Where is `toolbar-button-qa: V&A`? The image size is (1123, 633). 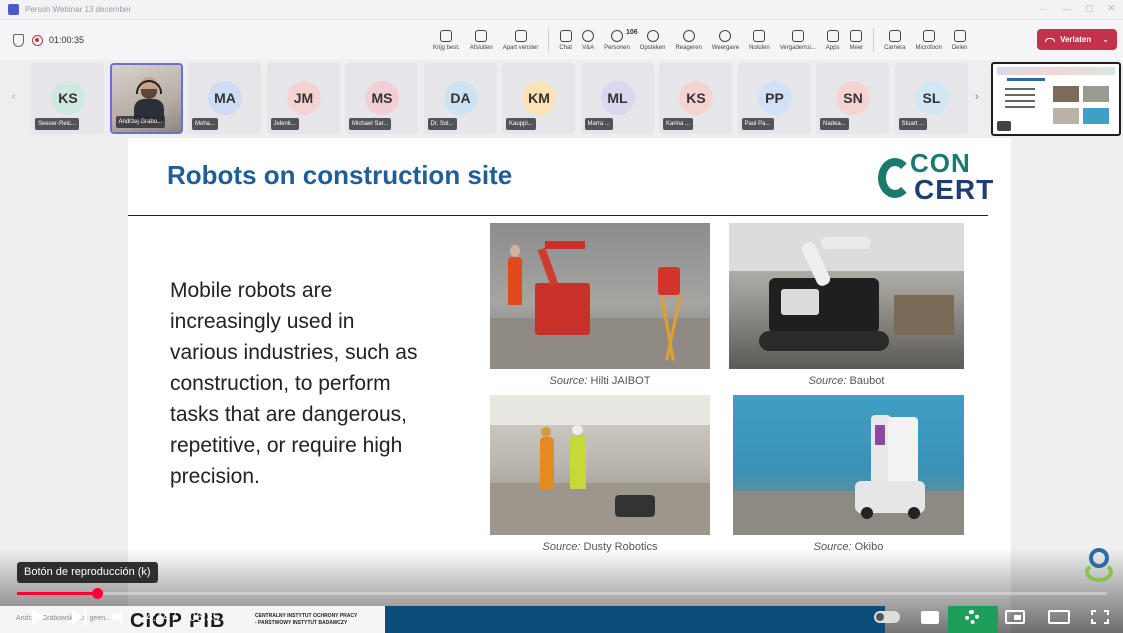
toolbar-button-qa: V&A is located at coordinates (588, 40).